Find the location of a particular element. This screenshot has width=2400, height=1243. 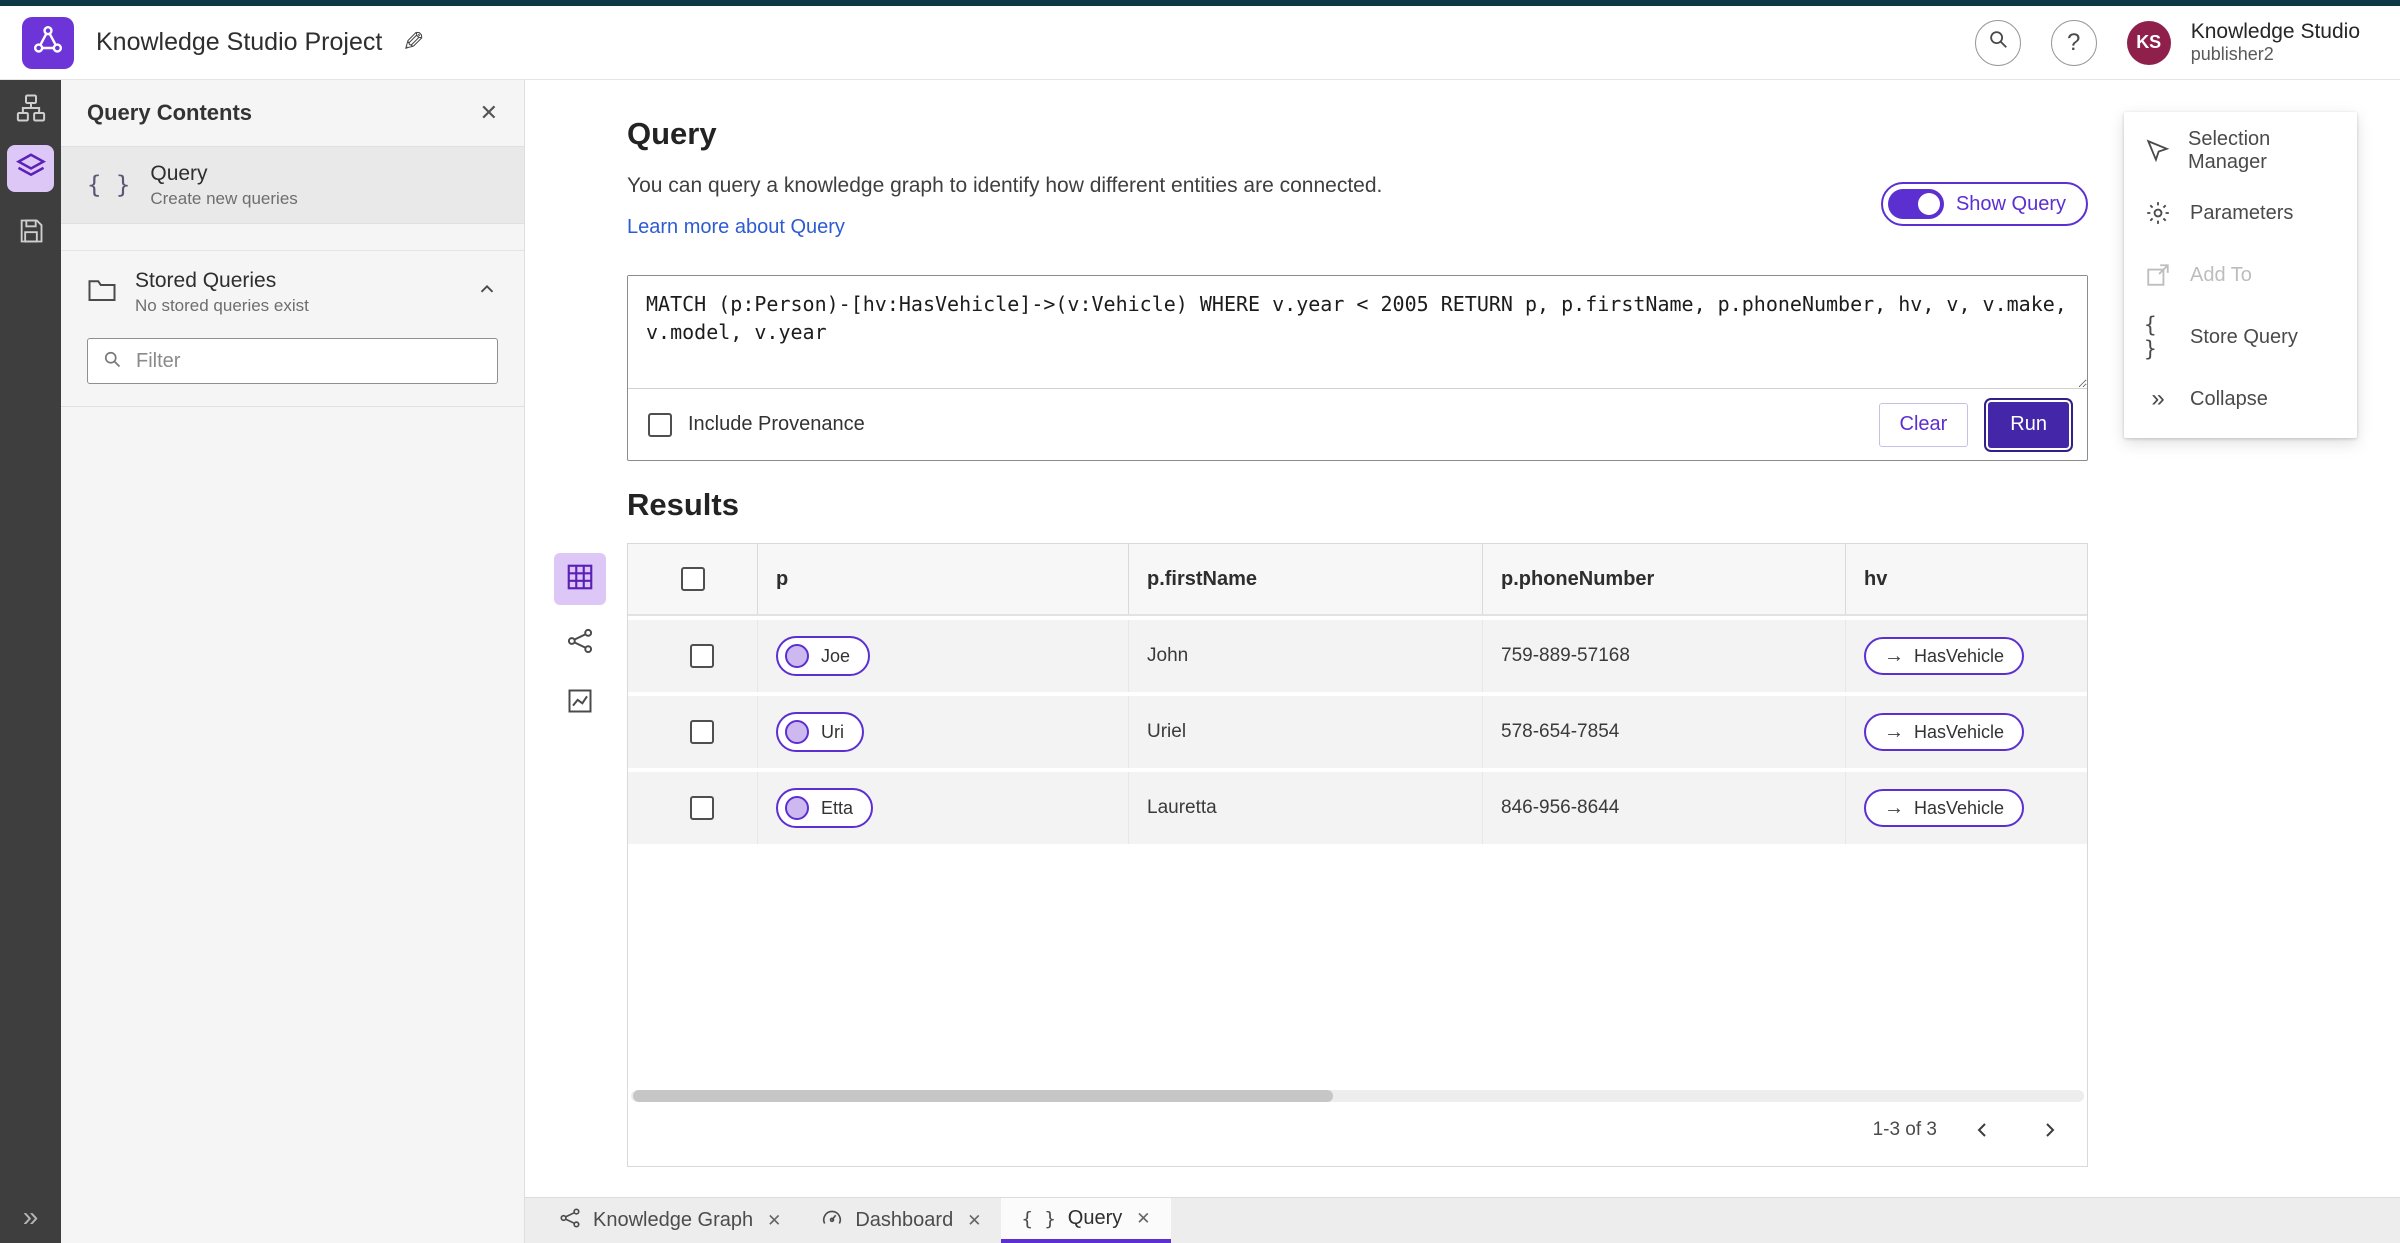

learn-more-link: Learn more about Query is located at coordinates (736, 227).